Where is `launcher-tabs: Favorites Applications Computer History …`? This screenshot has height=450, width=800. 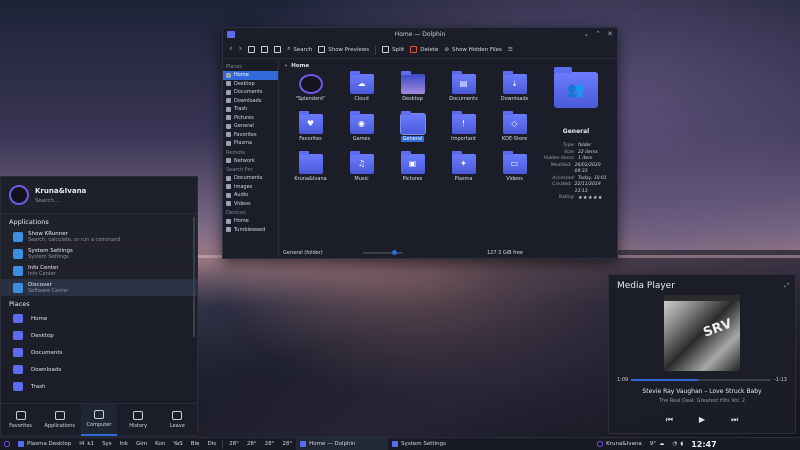 launcher-tabs: Favorites Applications Computer History … is located at coordinates (99, 419).